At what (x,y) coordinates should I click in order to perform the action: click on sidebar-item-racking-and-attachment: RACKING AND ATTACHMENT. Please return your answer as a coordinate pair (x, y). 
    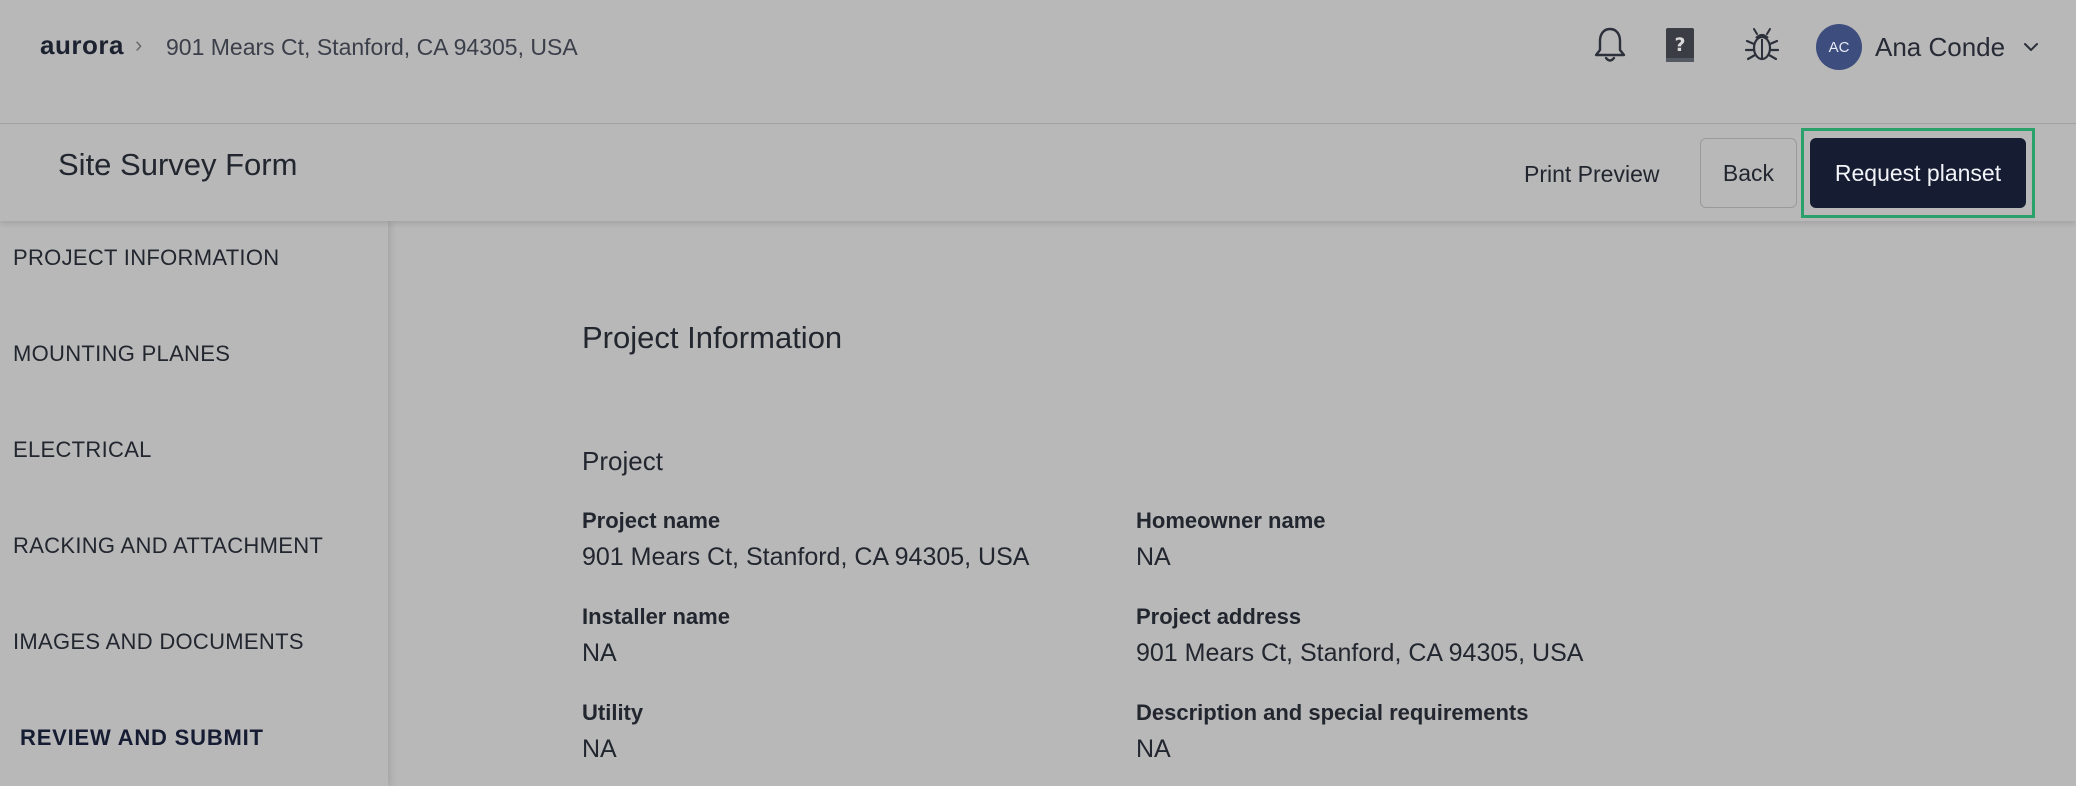
    Looking at the image, I should click on (168, 546).